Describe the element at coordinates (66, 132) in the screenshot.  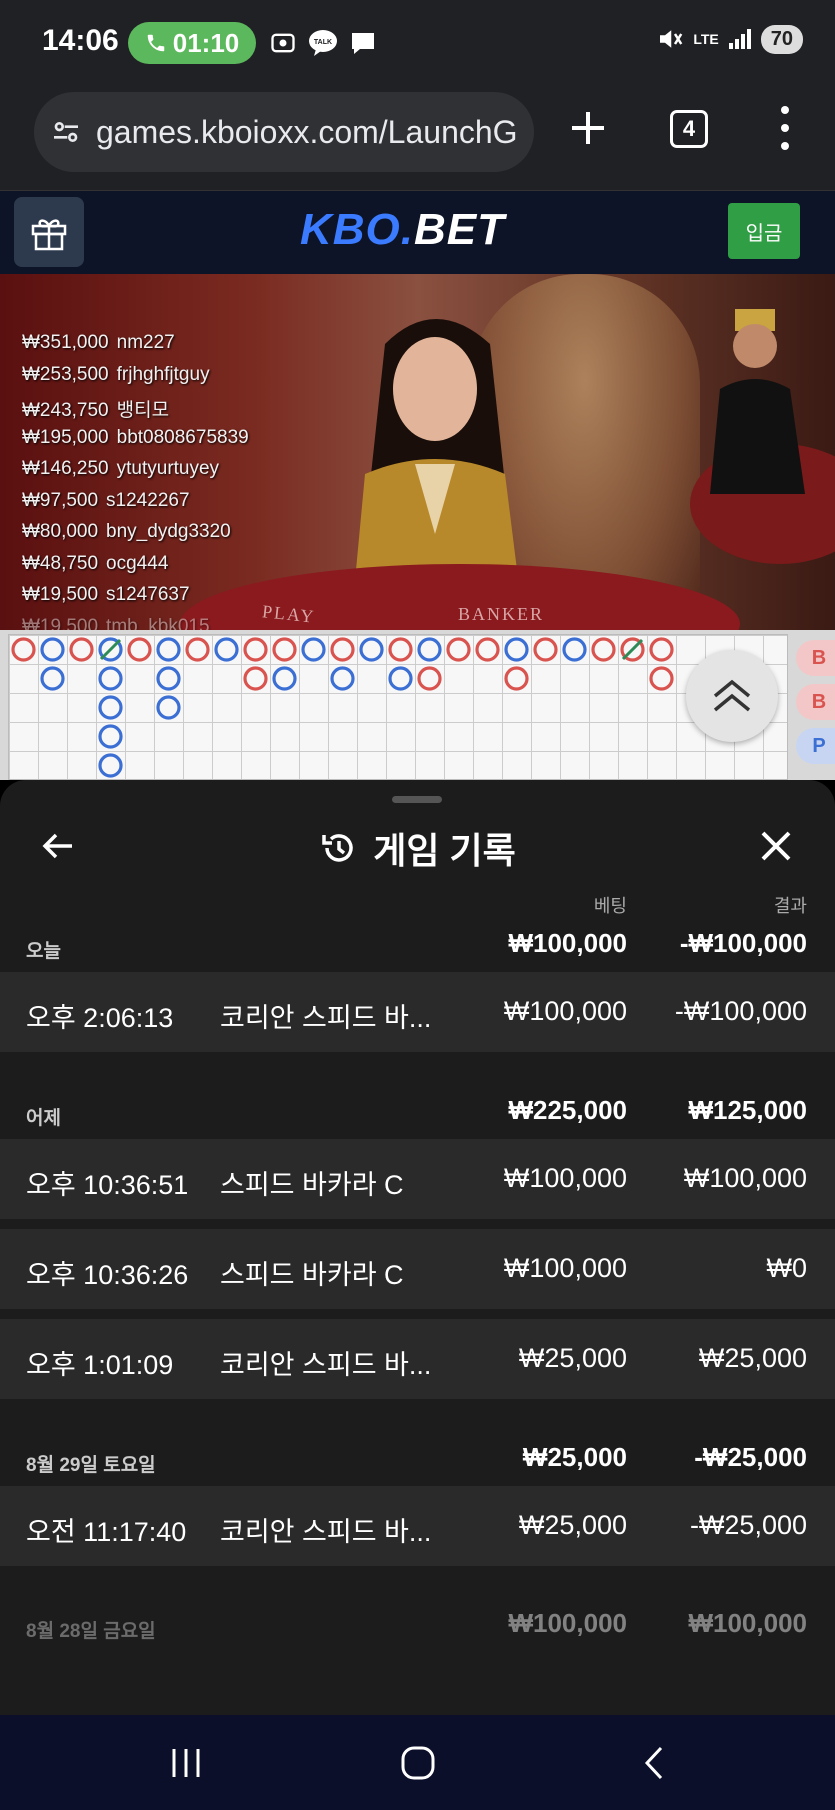
I see `site-settings-icon` at that location.